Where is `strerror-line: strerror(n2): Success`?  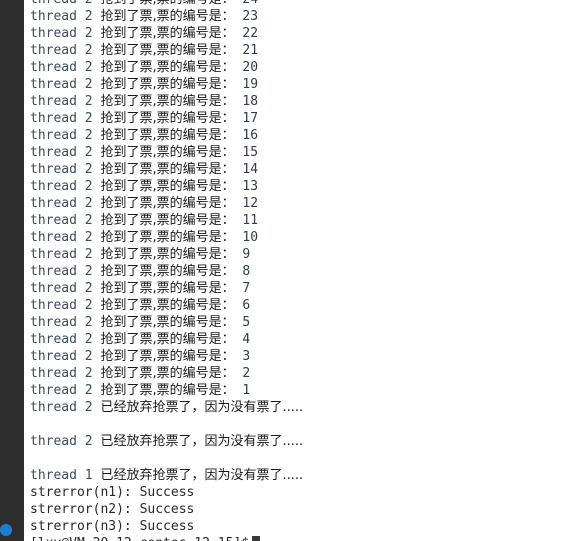 strerror-line: strerror(n2): Success is located at coordinates (112, 509).